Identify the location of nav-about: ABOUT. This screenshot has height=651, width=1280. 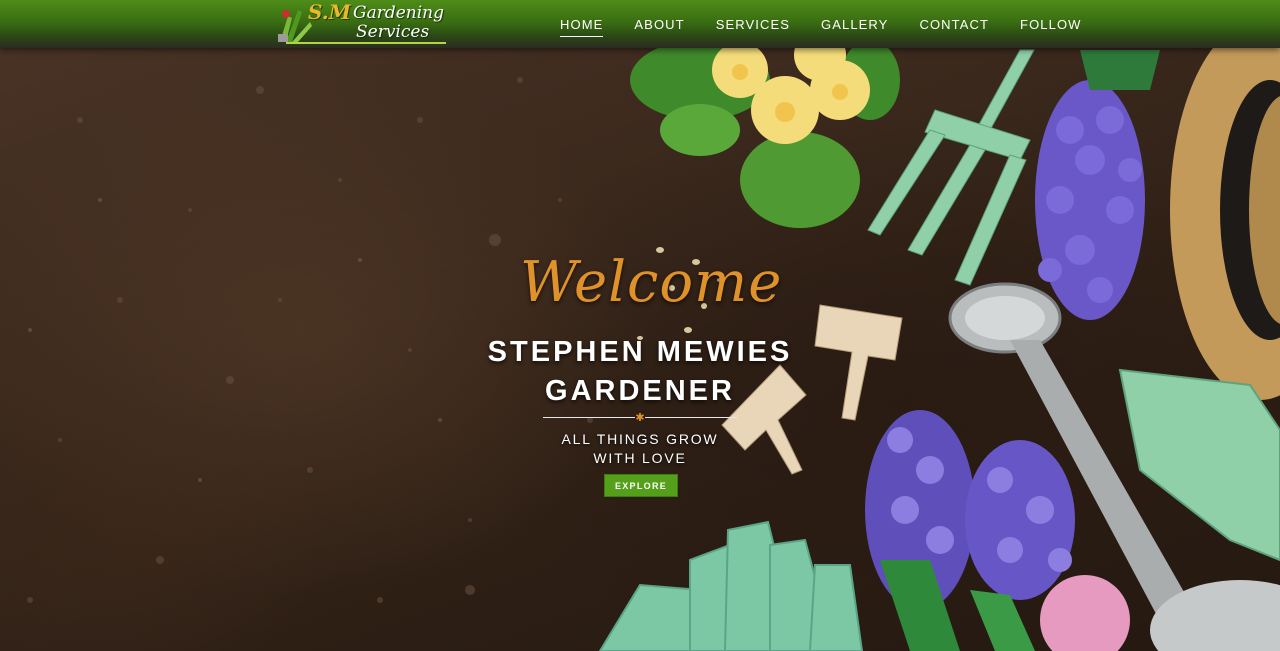
(659, 24).